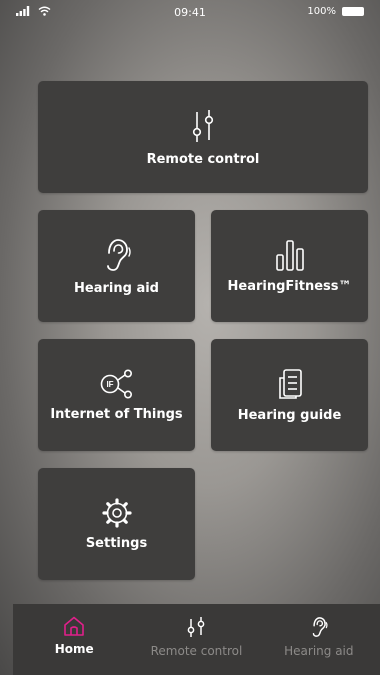 This screenshot has height=675, width=380. I want to click on remote-control-tile: Remote control, so click(203, 137).